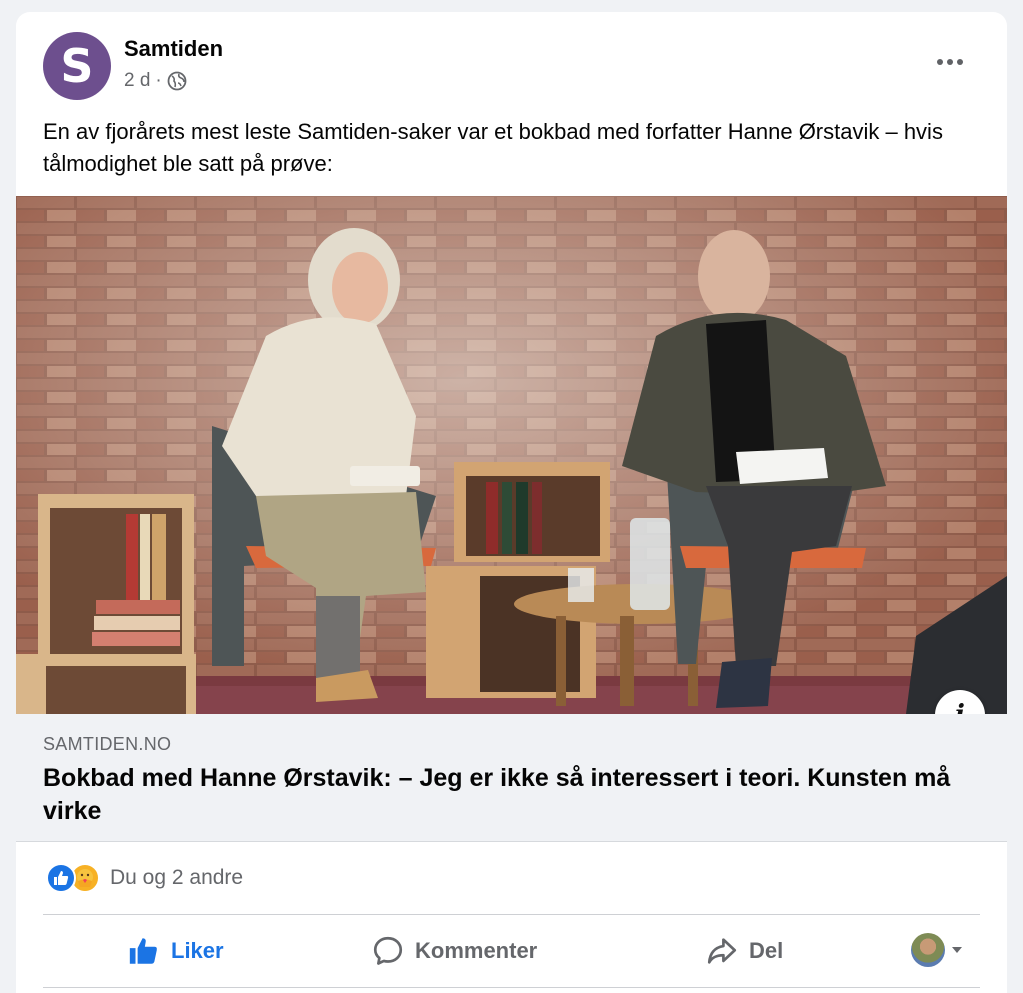 The image size is (1023, 993). What do you see at coordinates (957, 950) in the screenshot?
I see `caret-down-icon` at bounding box center [957, 950].